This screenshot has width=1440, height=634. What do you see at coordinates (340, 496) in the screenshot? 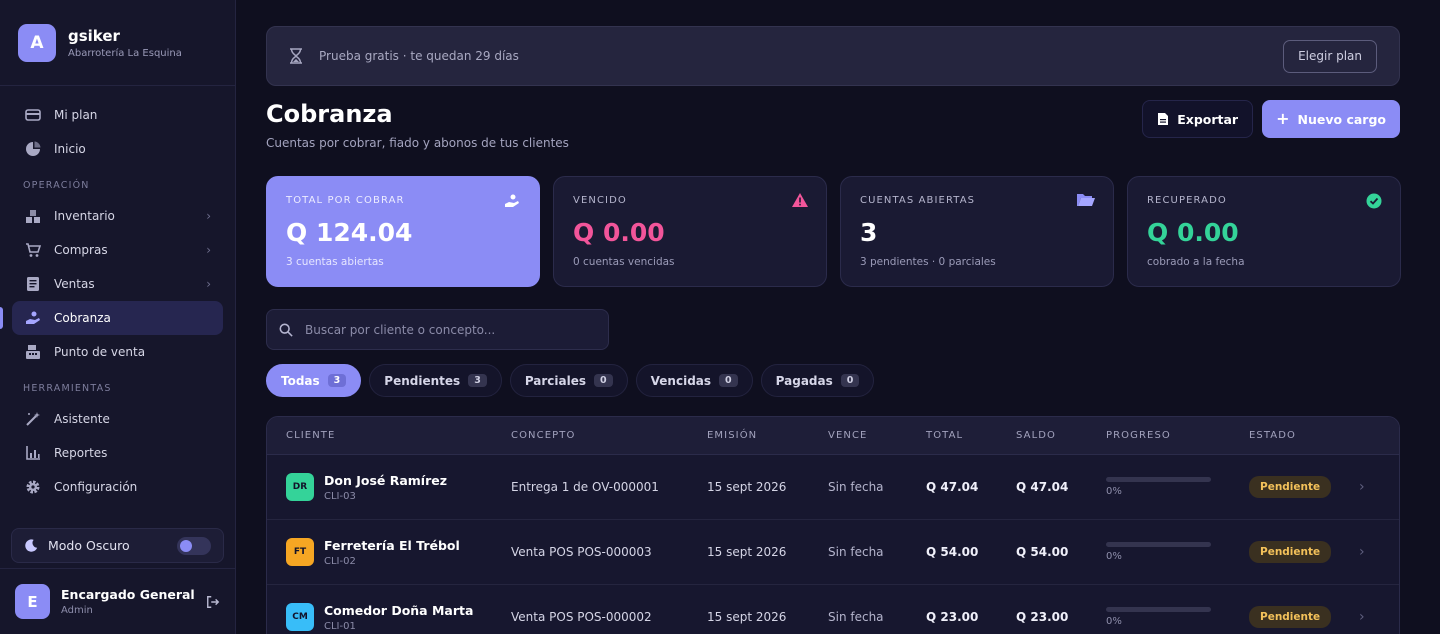
I see `client-code: CLI-03` at bounding box center [340, 496].